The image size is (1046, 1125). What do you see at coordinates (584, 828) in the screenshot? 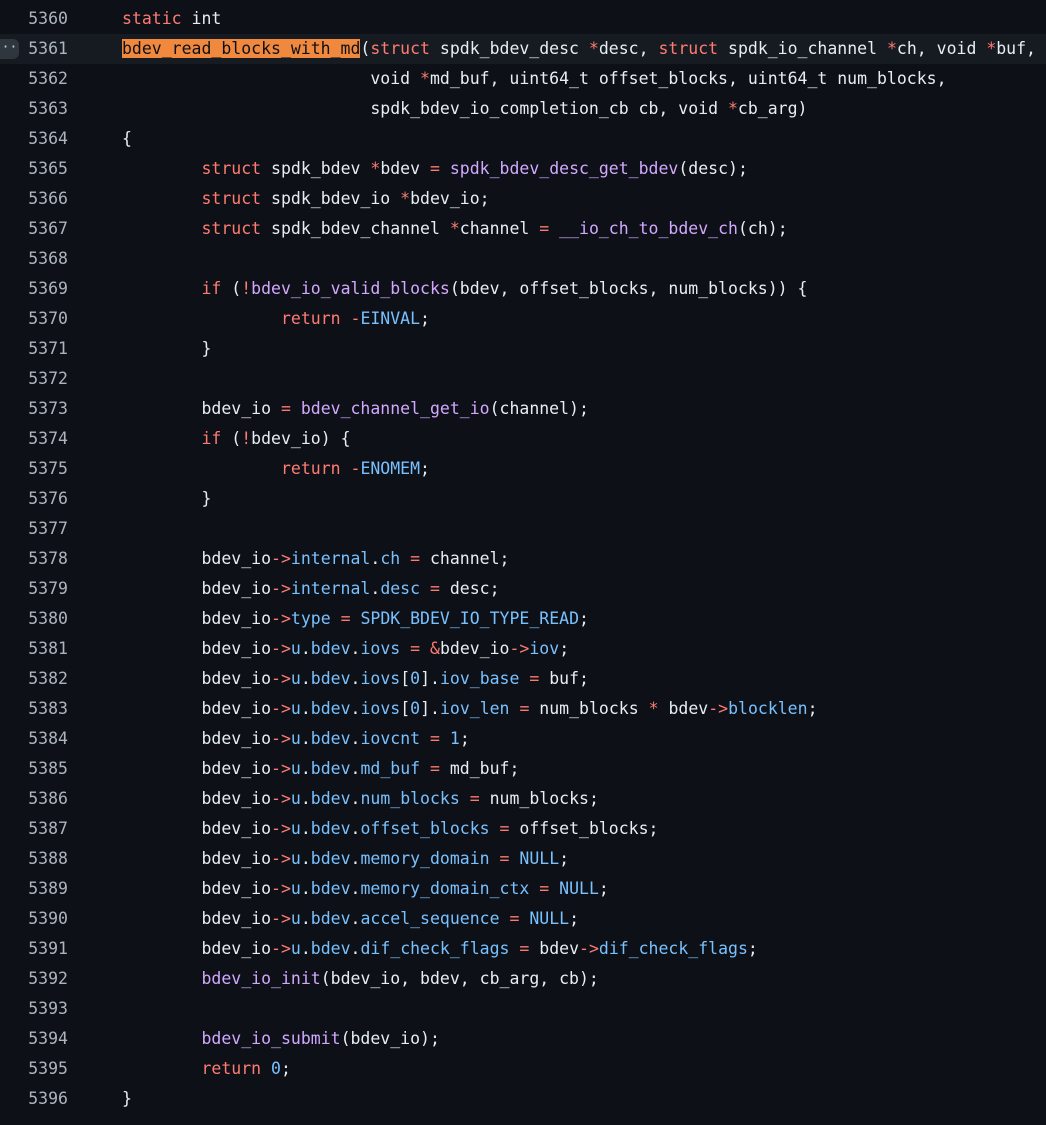
I see `code-token: offset_blocks;` at bounding box center [584, 828].